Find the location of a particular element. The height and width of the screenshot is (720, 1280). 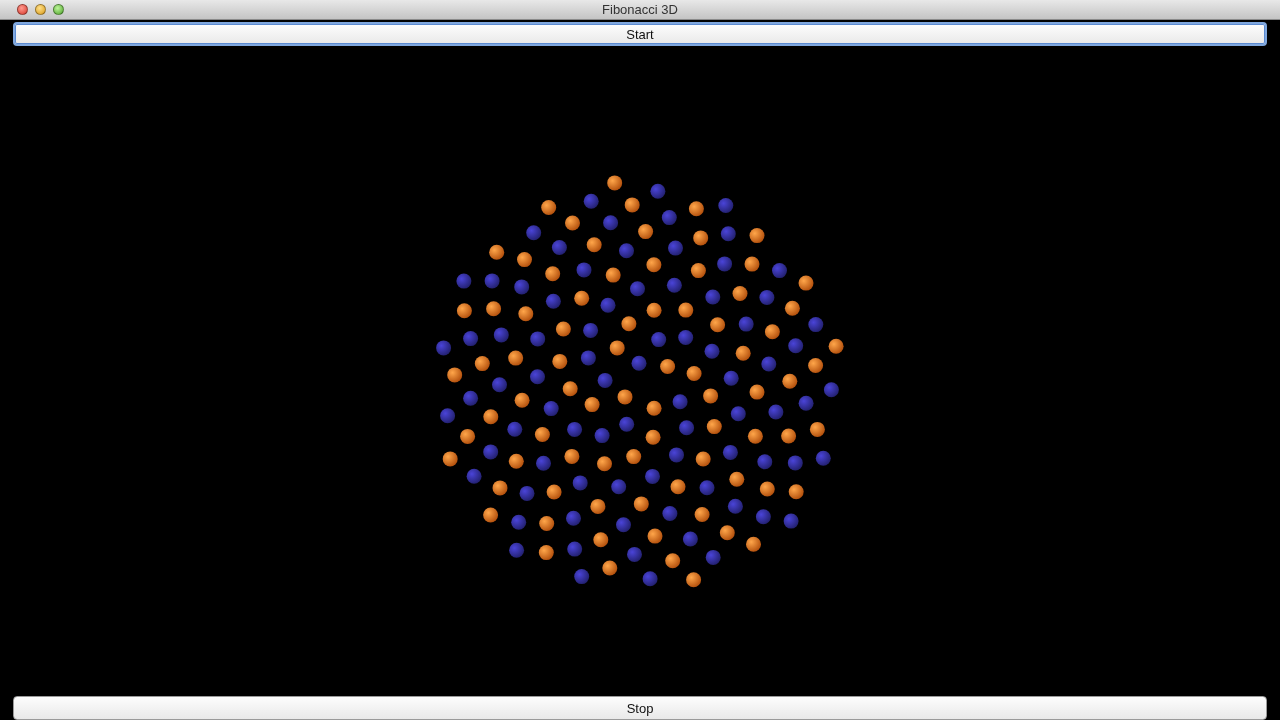

window-title: Fibonacci 3D is located at coordinates (640, 9).